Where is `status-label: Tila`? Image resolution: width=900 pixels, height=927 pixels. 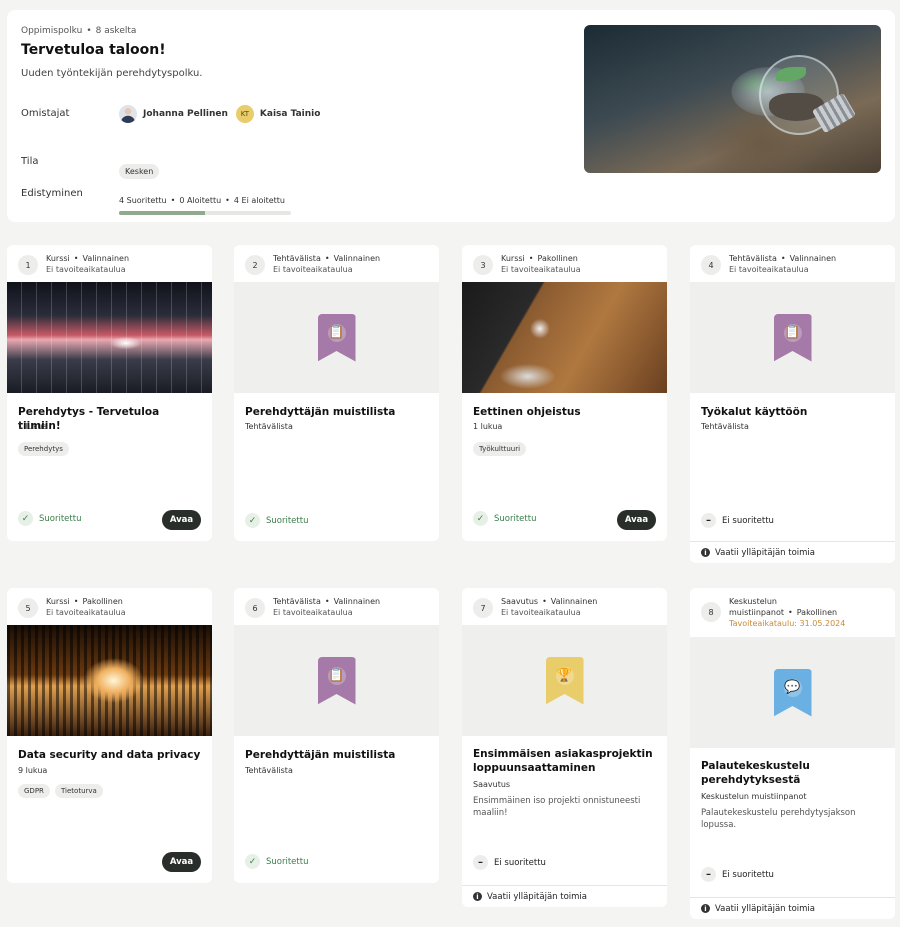
status-label: Tila is located at coordinates (30, 161).